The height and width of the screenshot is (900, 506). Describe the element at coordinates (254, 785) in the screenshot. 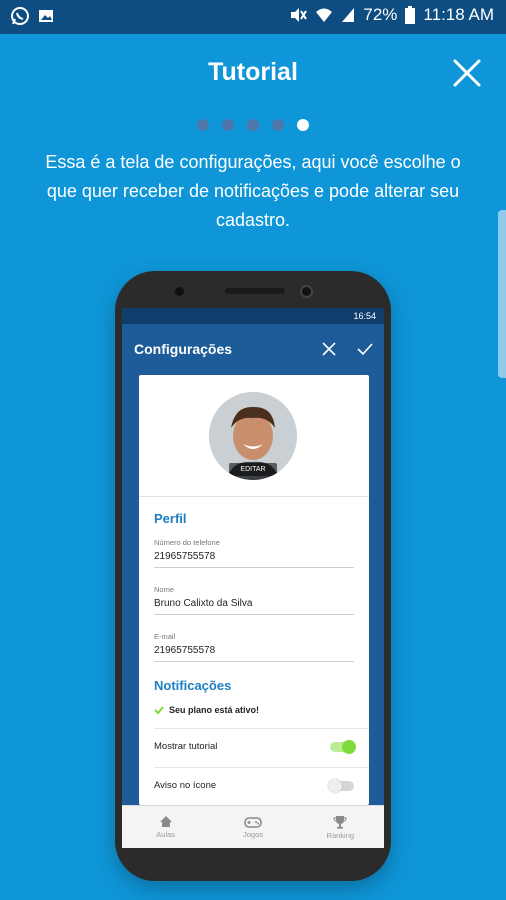

I see `toggle-row-icon-badge: Aviso no ícone` at that location.